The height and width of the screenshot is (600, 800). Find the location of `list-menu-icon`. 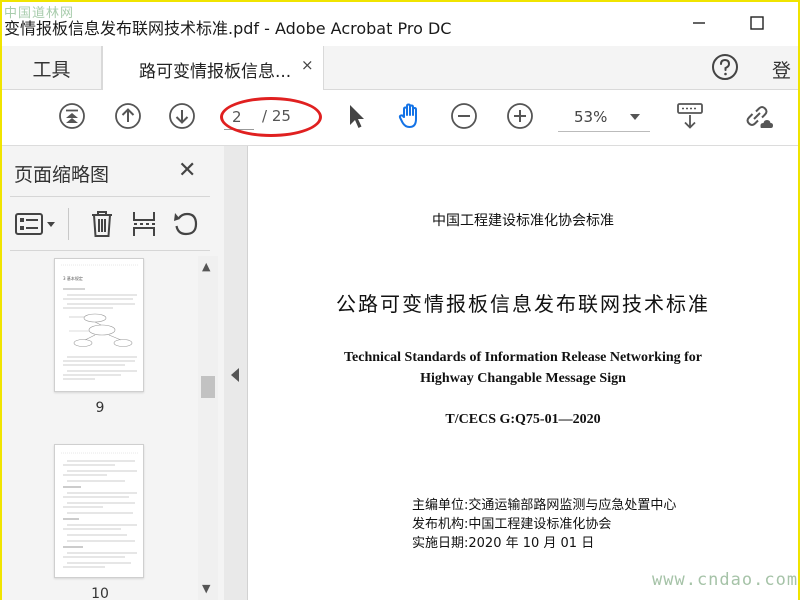

list-menu-icon is located at coordinates (35, 224).